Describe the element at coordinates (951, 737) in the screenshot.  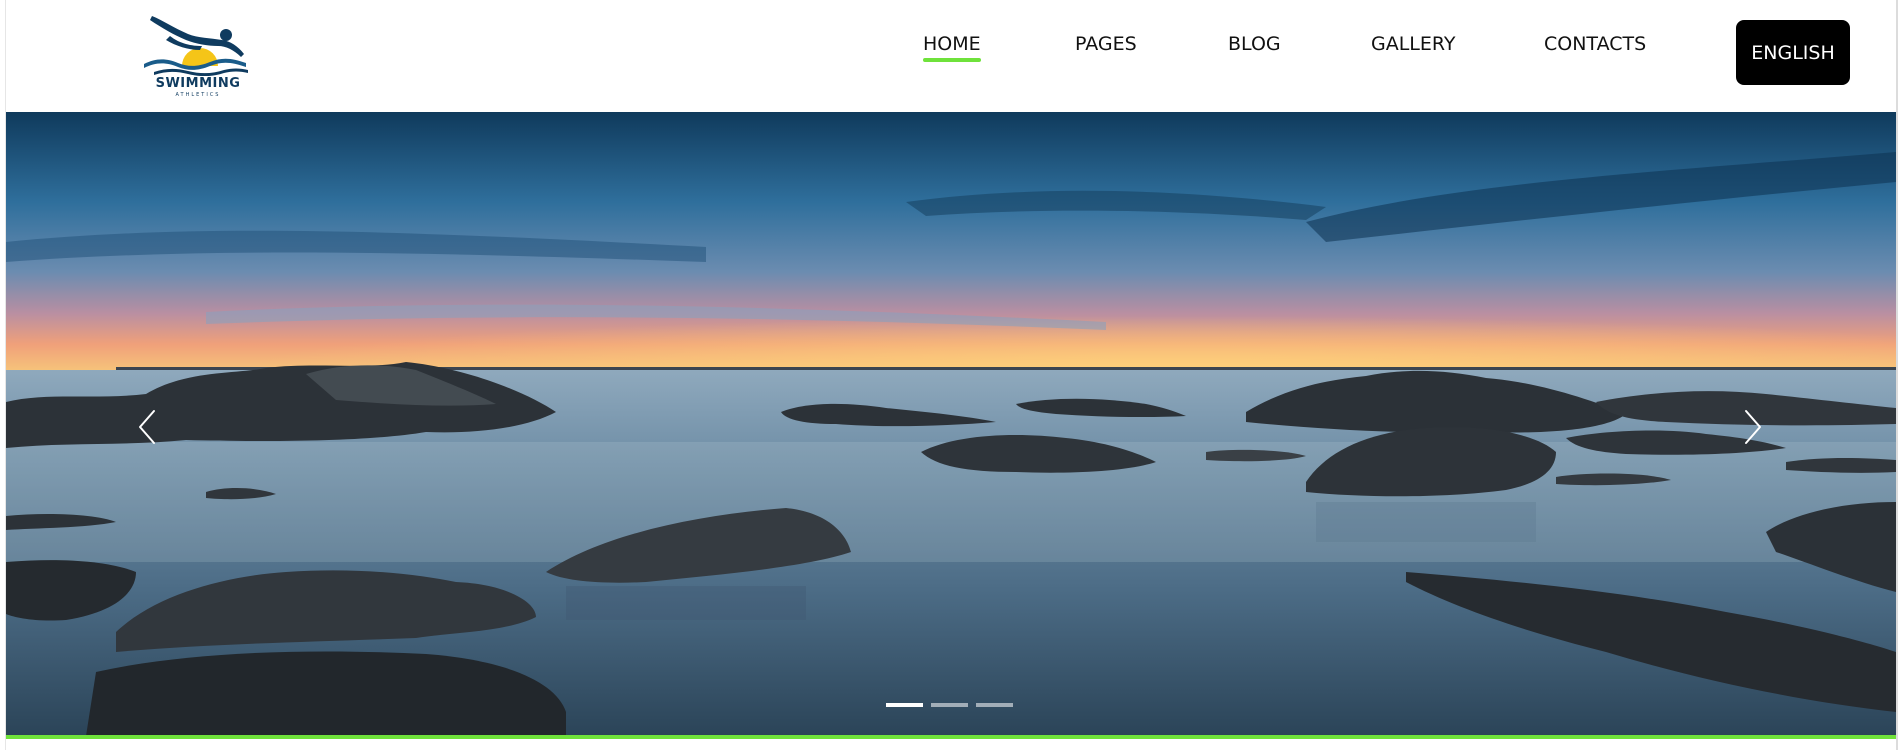
I see `accent-divider` at that location.